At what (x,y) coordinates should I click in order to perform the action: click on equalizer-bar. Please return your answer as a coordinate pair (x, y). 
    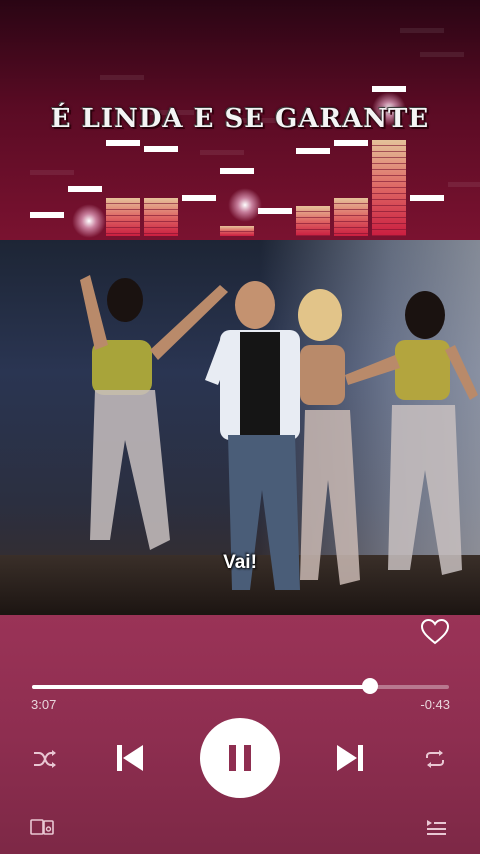
    Looking at the image, I should click on (313, 221).